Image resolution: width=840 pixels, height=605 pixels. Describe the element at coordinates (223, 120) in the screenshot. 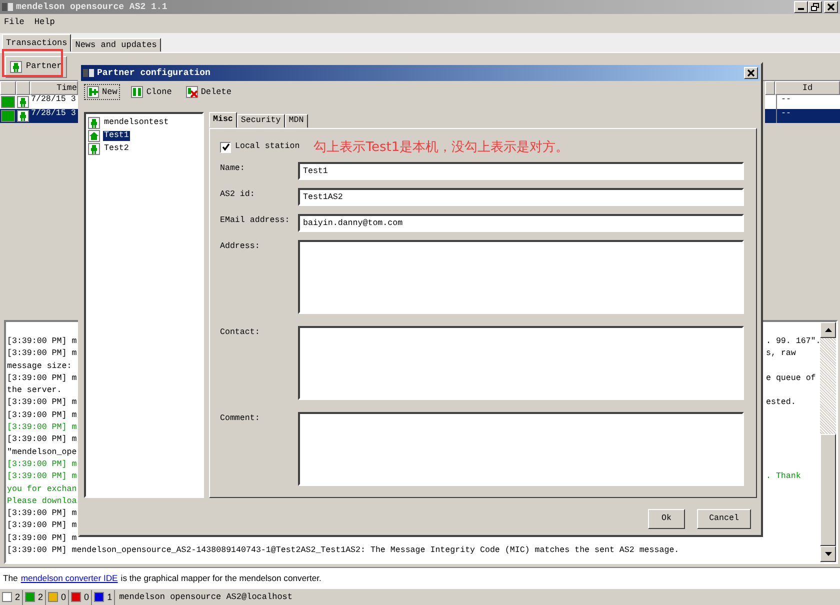

I see `tab: Misc` at that location.